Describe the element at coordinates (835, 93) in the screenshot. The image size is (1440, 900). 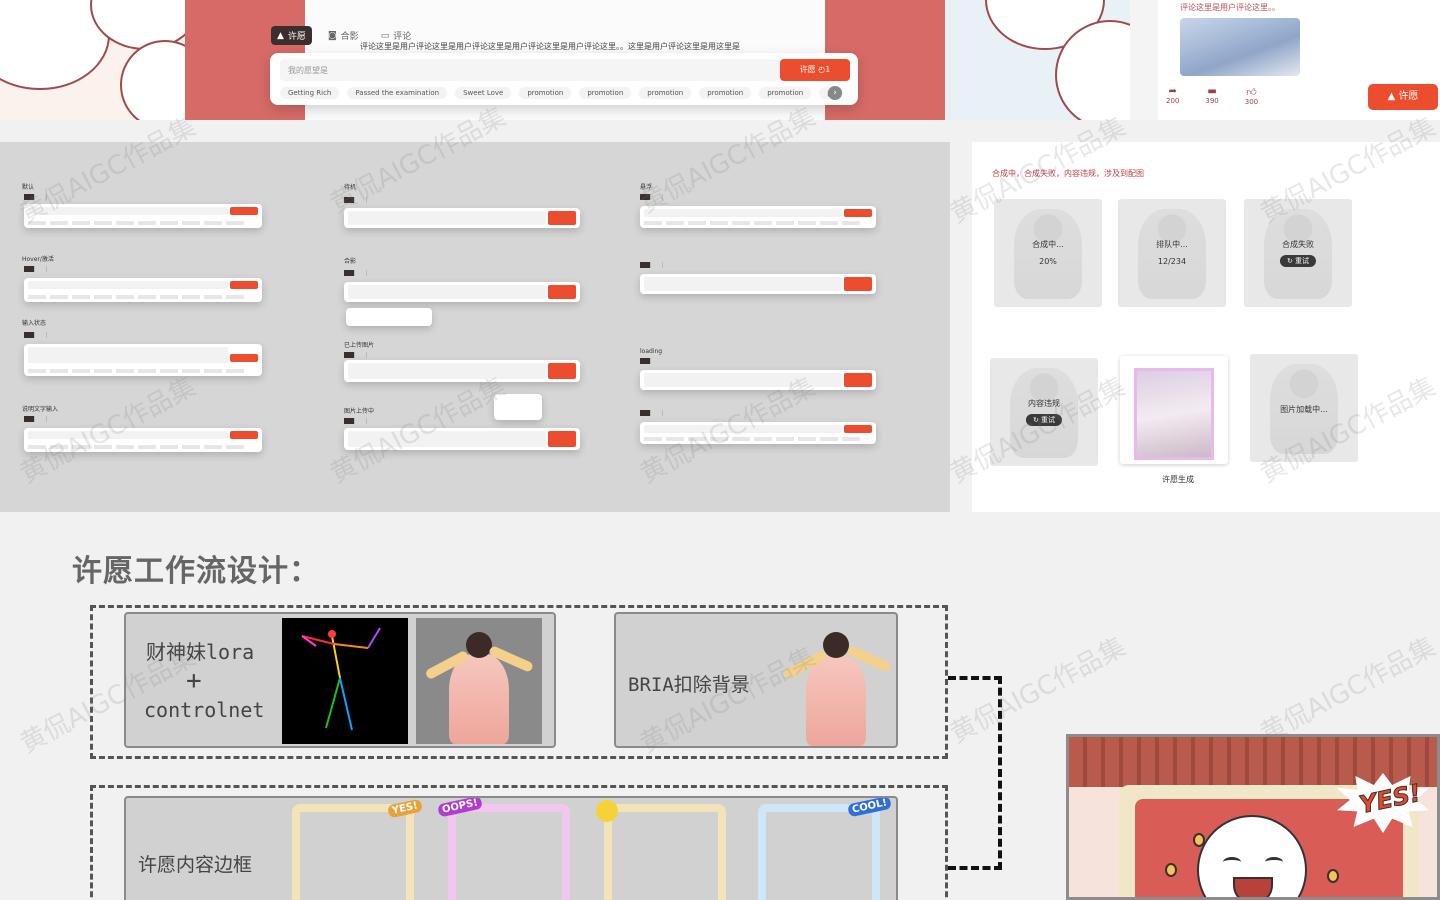
I see `chevron-right-icon: ›` at that location.